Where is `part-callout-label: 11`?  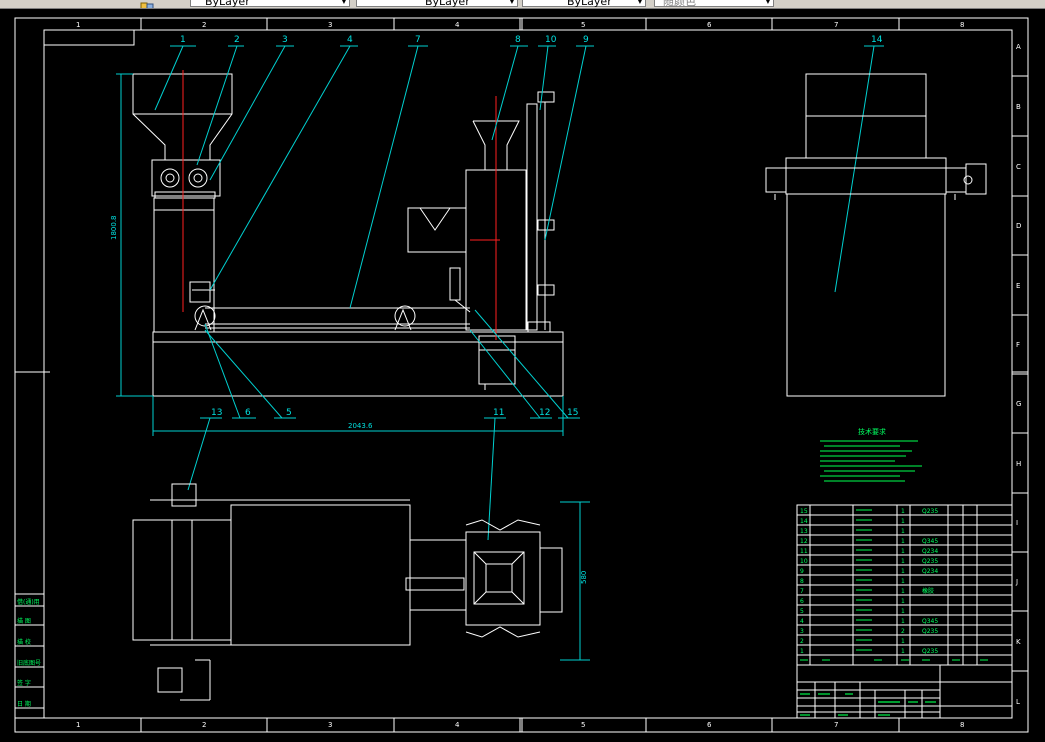 part-callout-label: 11 is located at coordinates (498, 413).